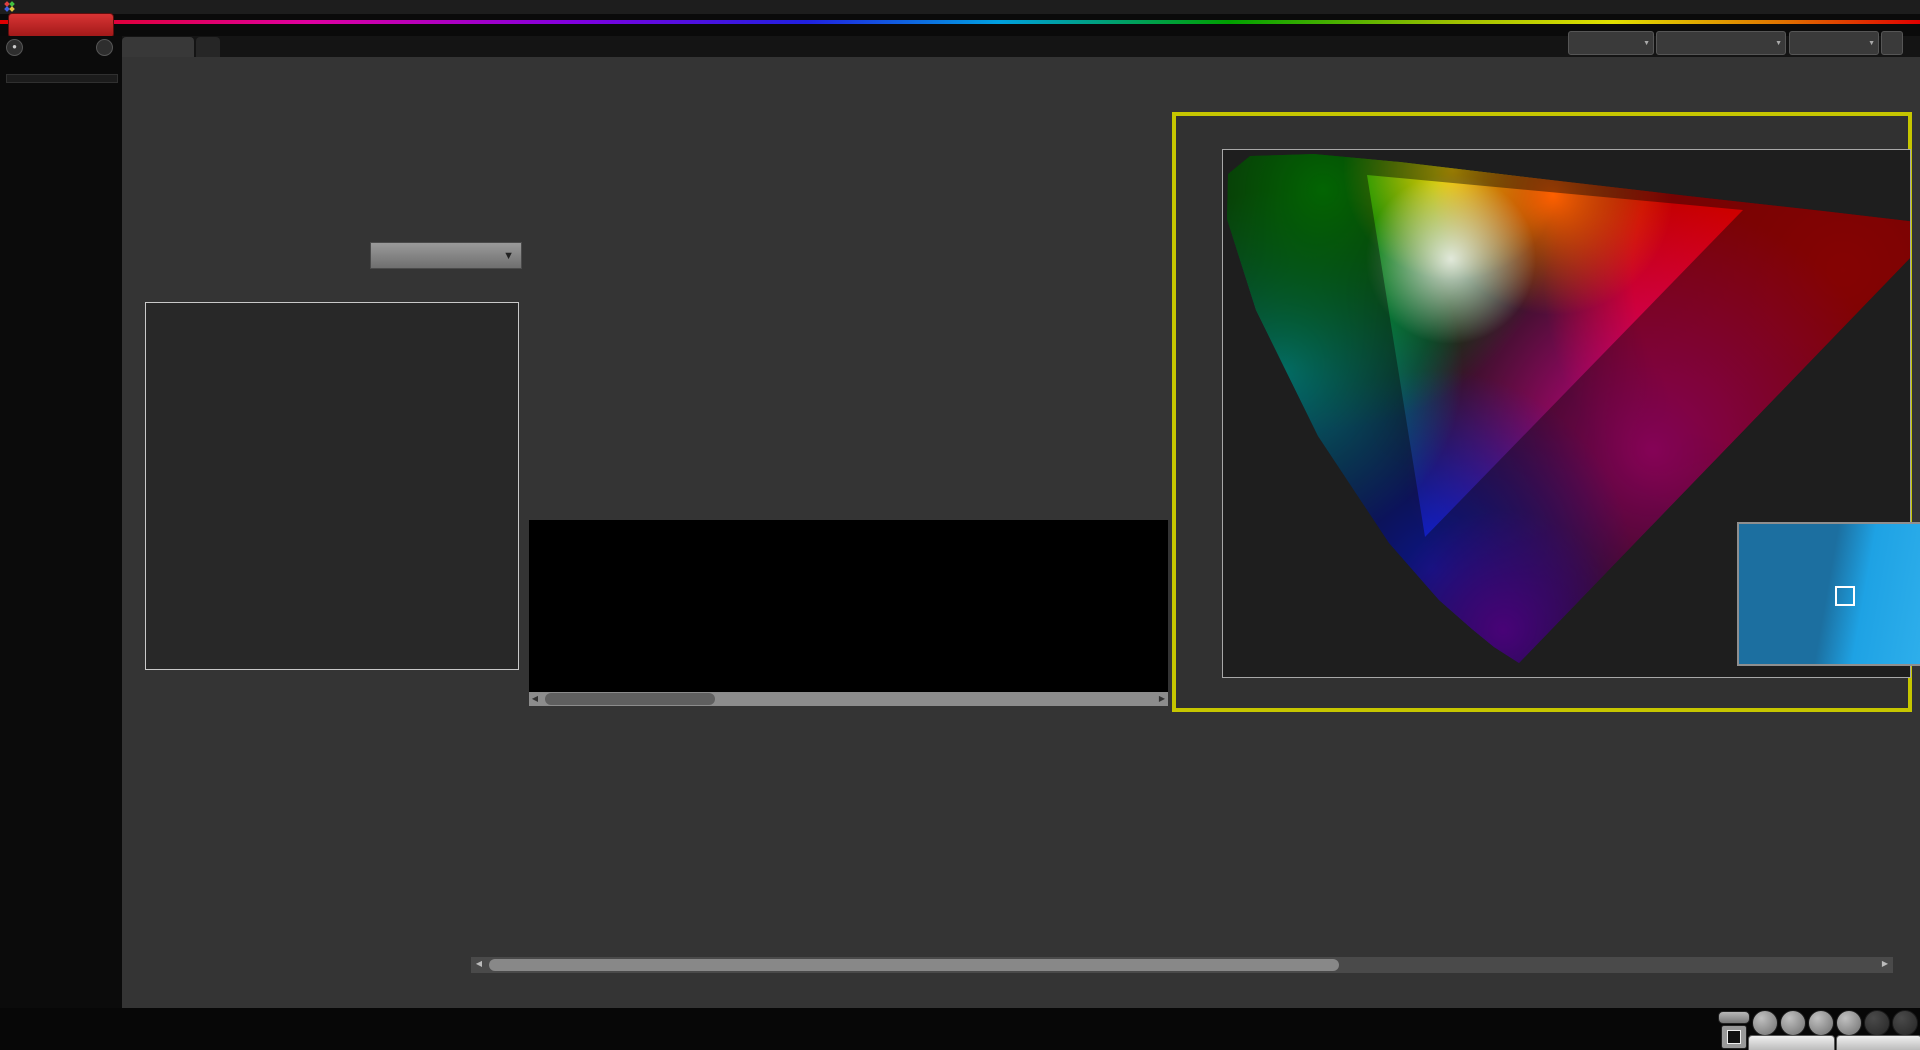  Describe the element at coordinates (446, 255) in the screenshot. I see `de-formula-dropdown: ▼` at that location.